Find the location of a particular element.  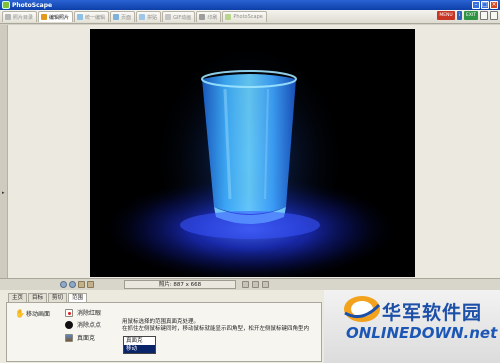

tab-label: GIF动画 is located at coordinates (182, 17).